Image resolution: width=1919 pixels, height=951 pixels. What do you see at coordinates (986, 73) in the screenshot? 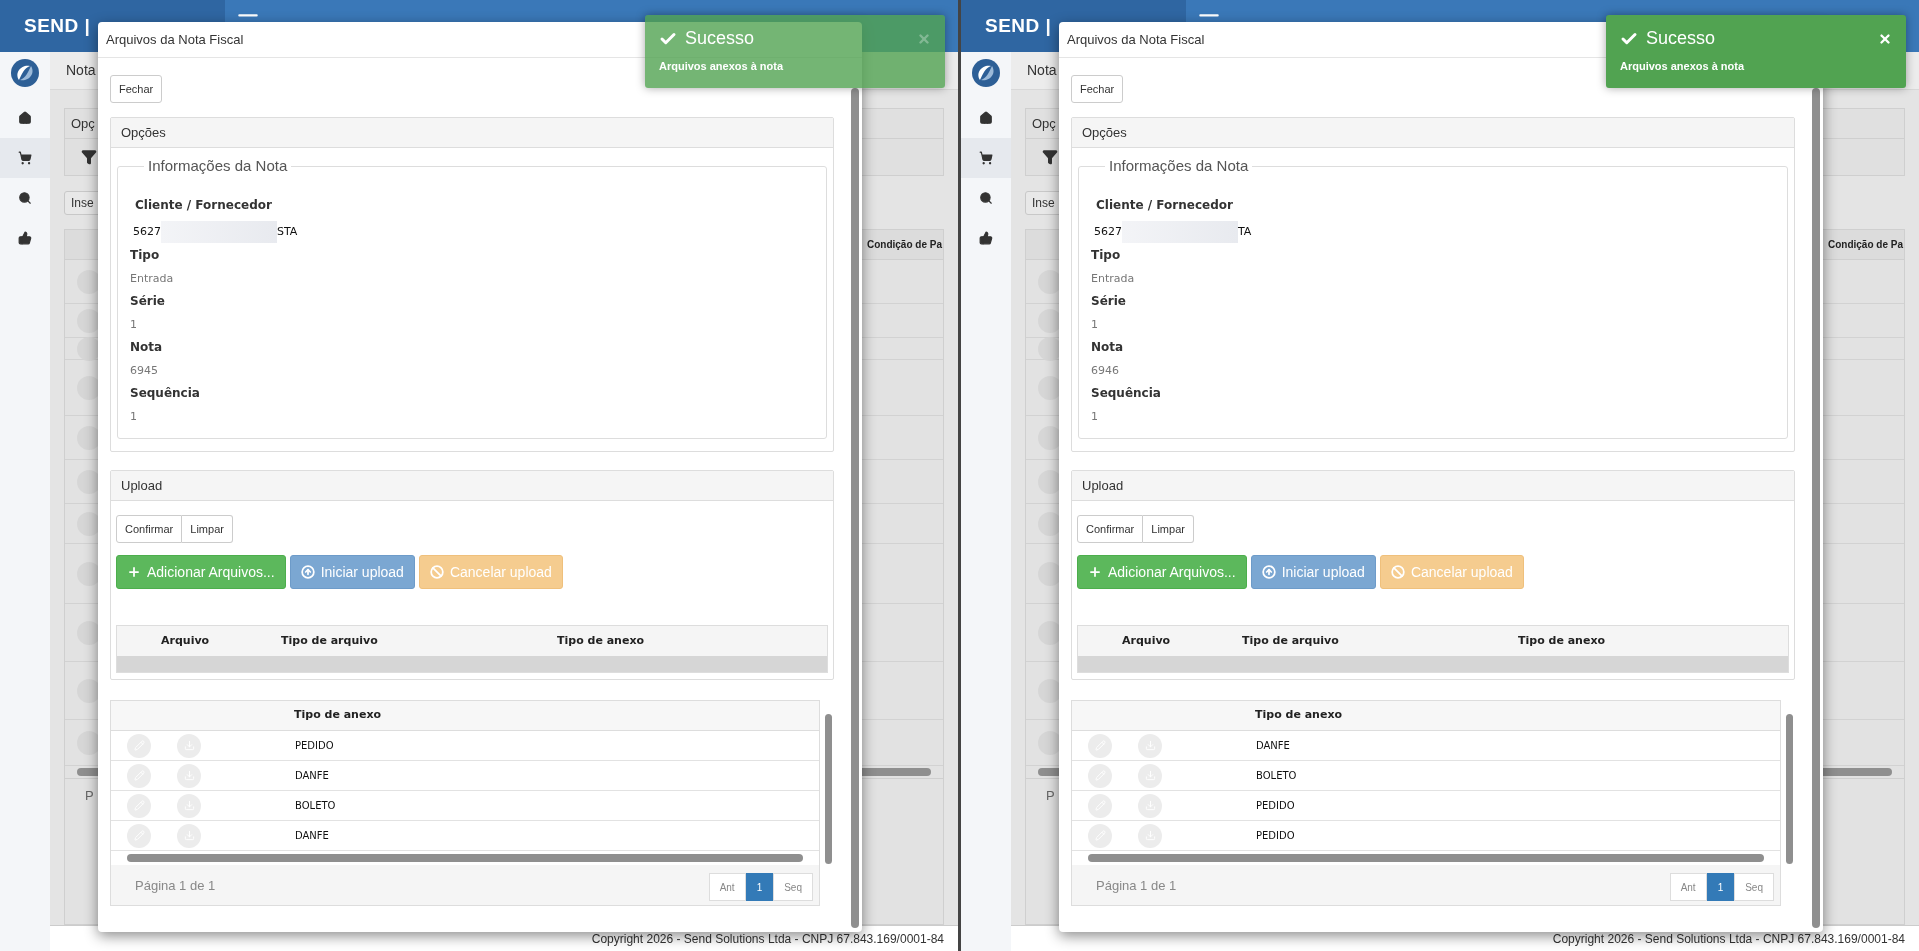
I see `app-logo` at bounding box center [986, 73].